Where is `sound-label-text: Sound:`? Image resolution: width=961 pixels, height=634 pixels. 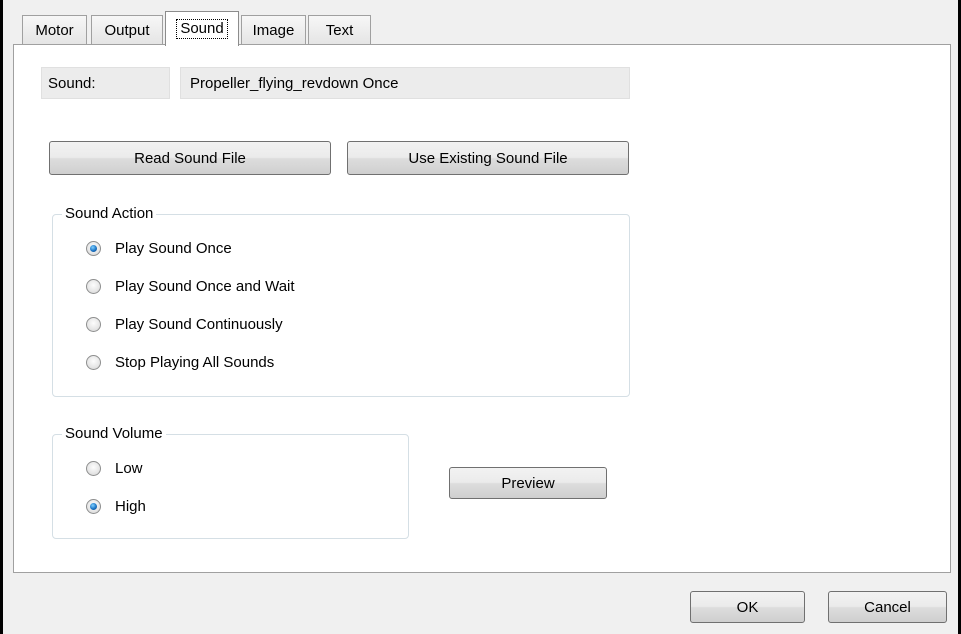
sound-label-text: Sound: is located at coordinates (72, 83).